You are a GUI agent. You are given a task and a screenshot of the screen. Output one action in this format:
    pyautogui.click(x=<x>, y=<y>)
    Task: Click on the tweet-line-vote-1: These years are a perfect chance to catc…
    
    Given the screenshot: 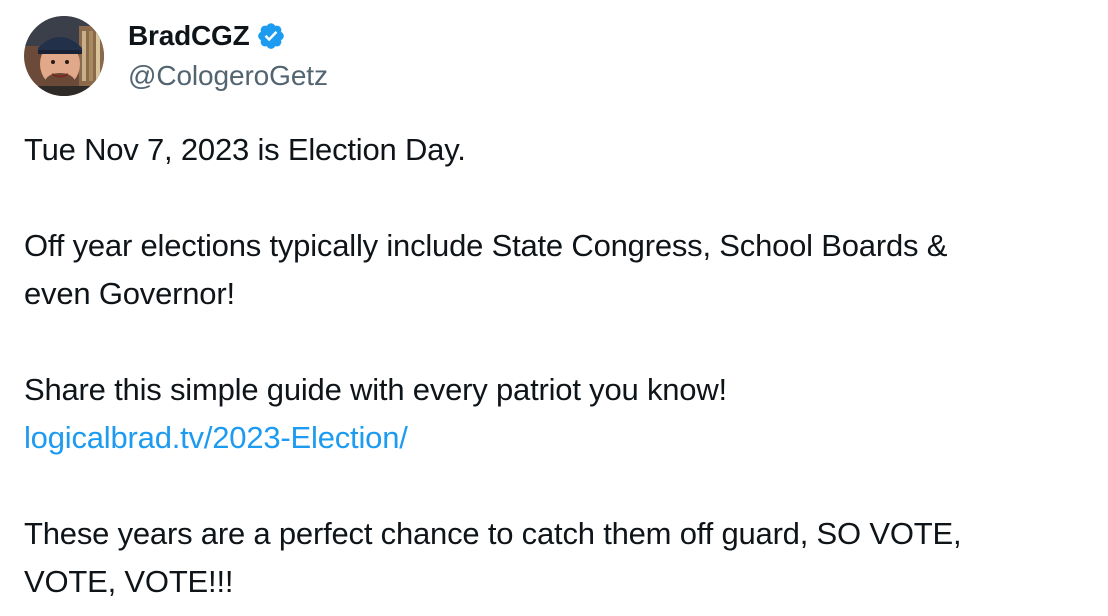 What is the action you would take?
    pyautogui.click(x=493, y=533)
    